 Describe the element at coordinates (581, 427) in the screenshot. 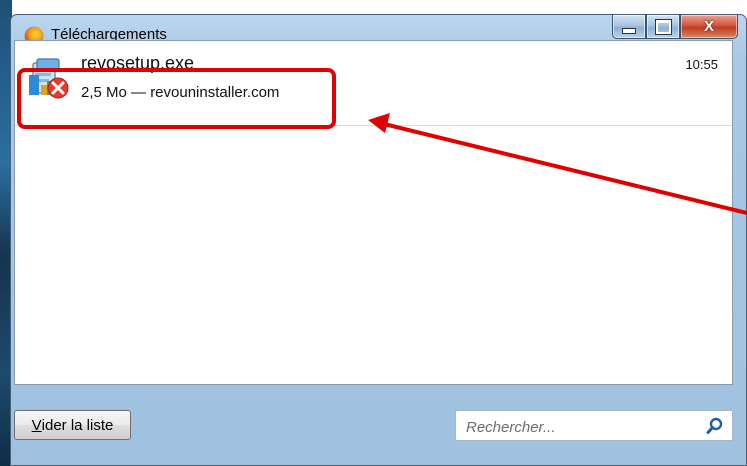

I see `search-input` at that location.